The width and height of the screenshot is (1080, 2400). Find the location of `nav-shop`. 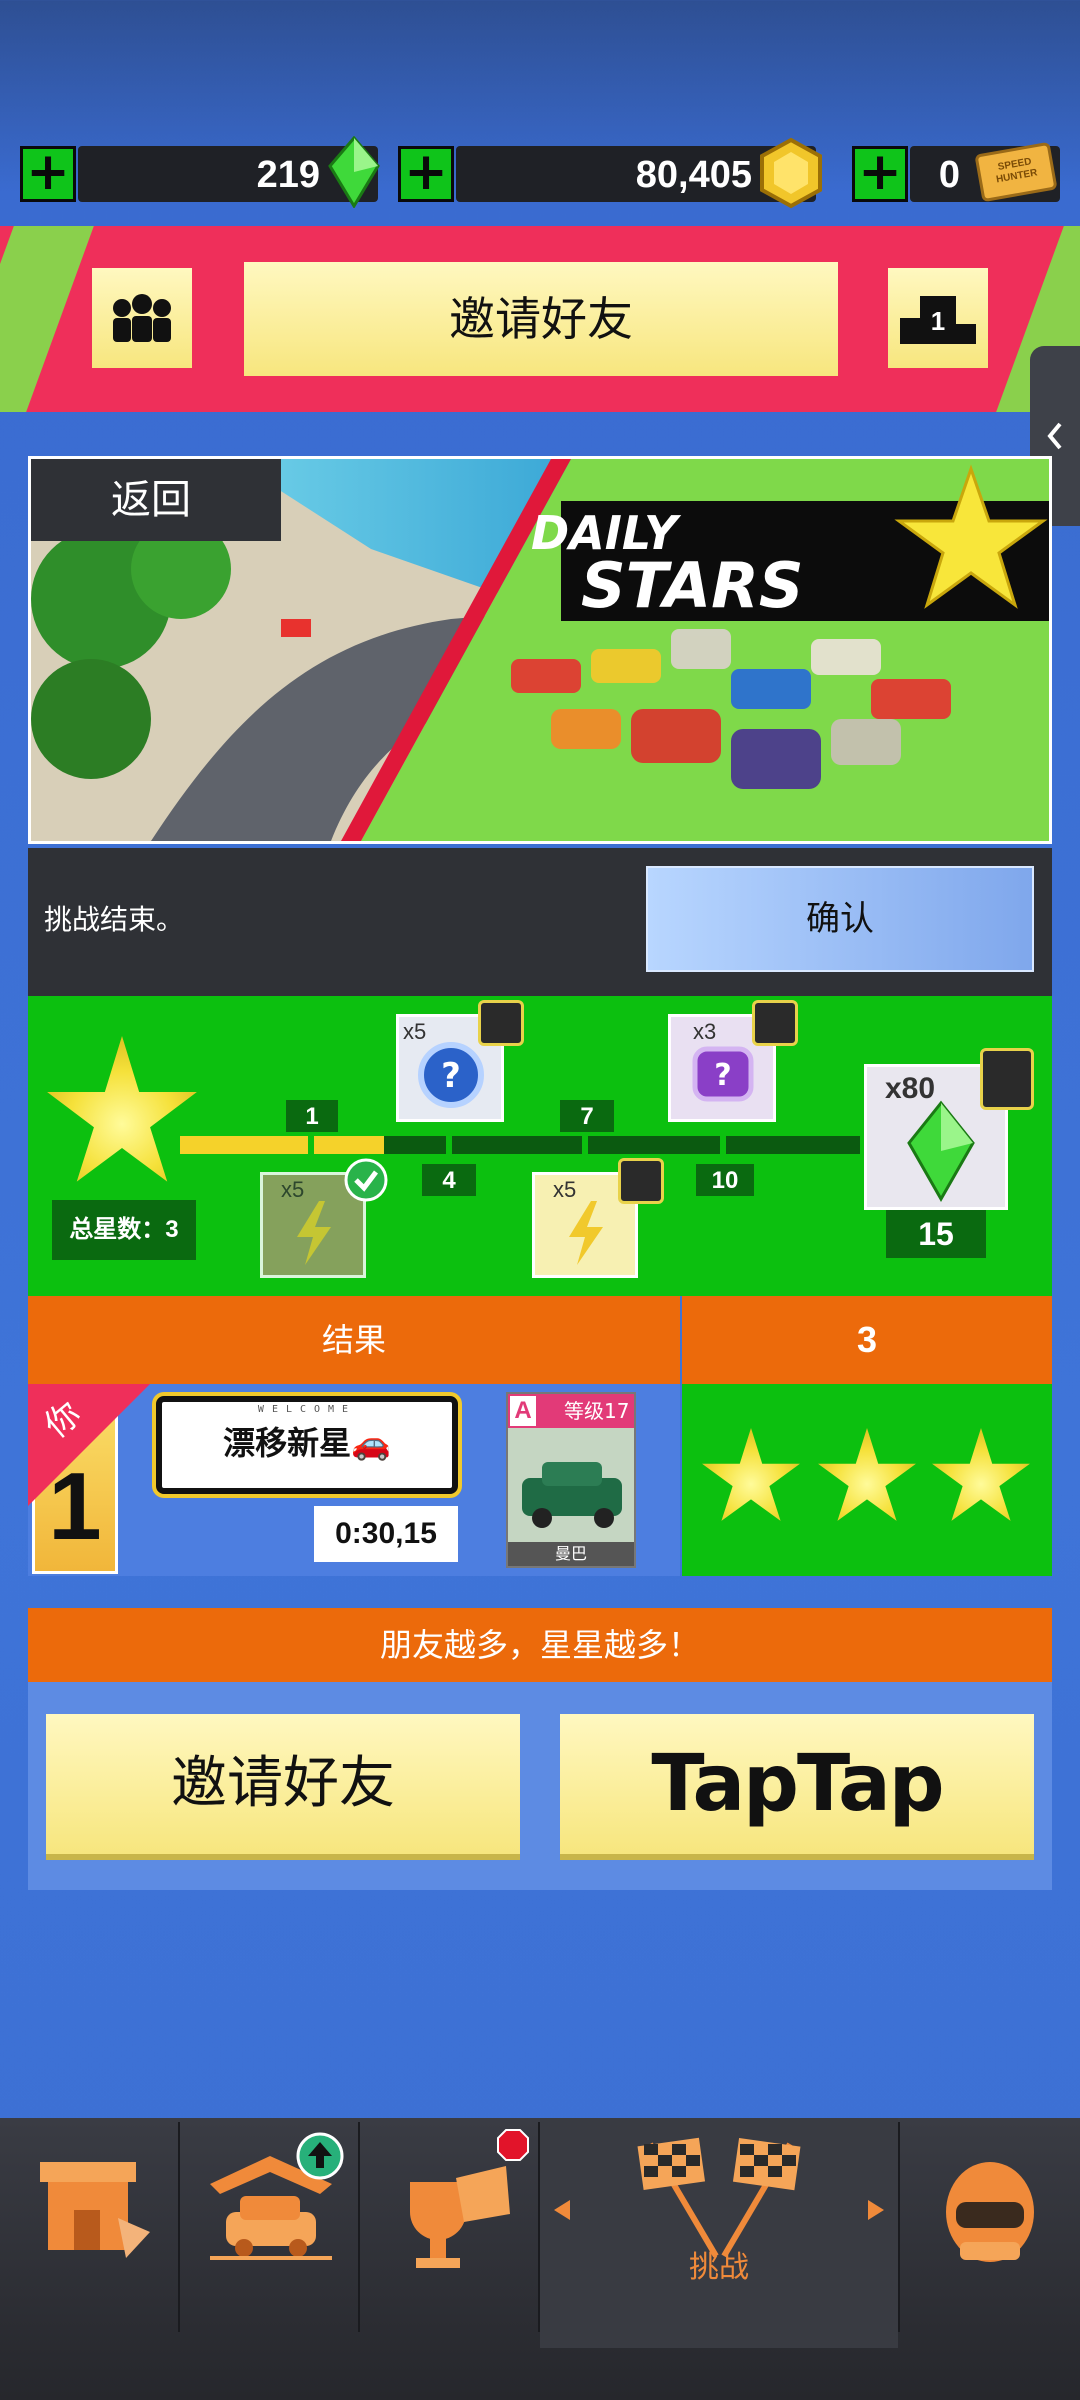

nav-shop is located at coordinates (89, 2227).